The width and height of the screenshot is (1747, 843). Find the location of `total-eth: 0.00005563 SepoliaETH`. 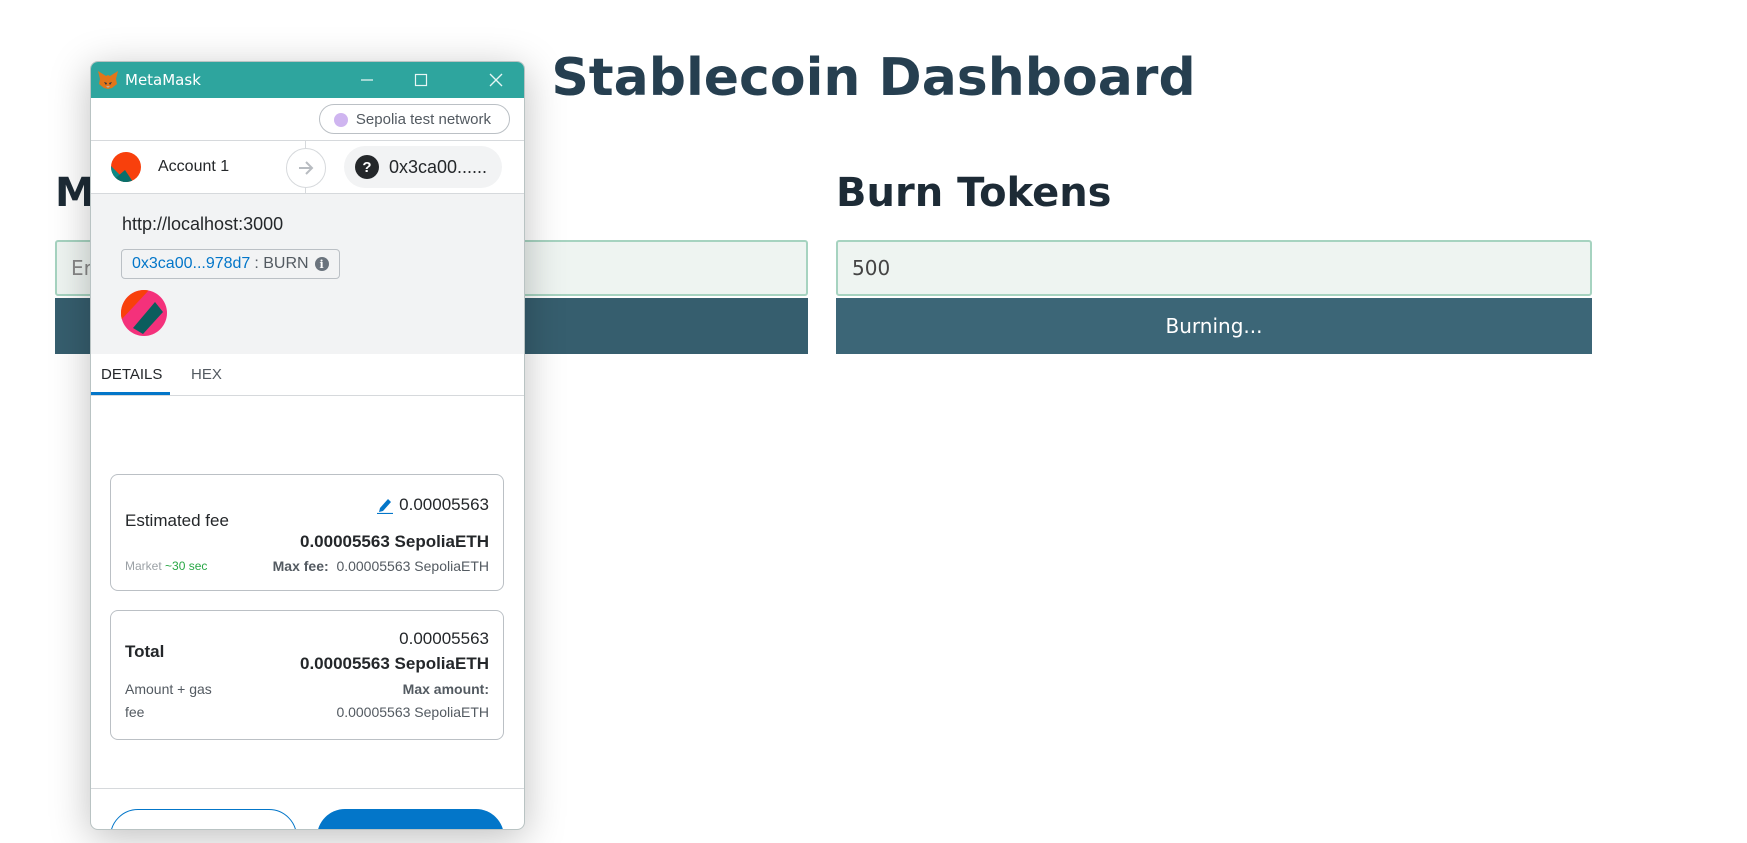

total-eth: 0.00005563 SepoliaETH is located at coordinates (394, 663).